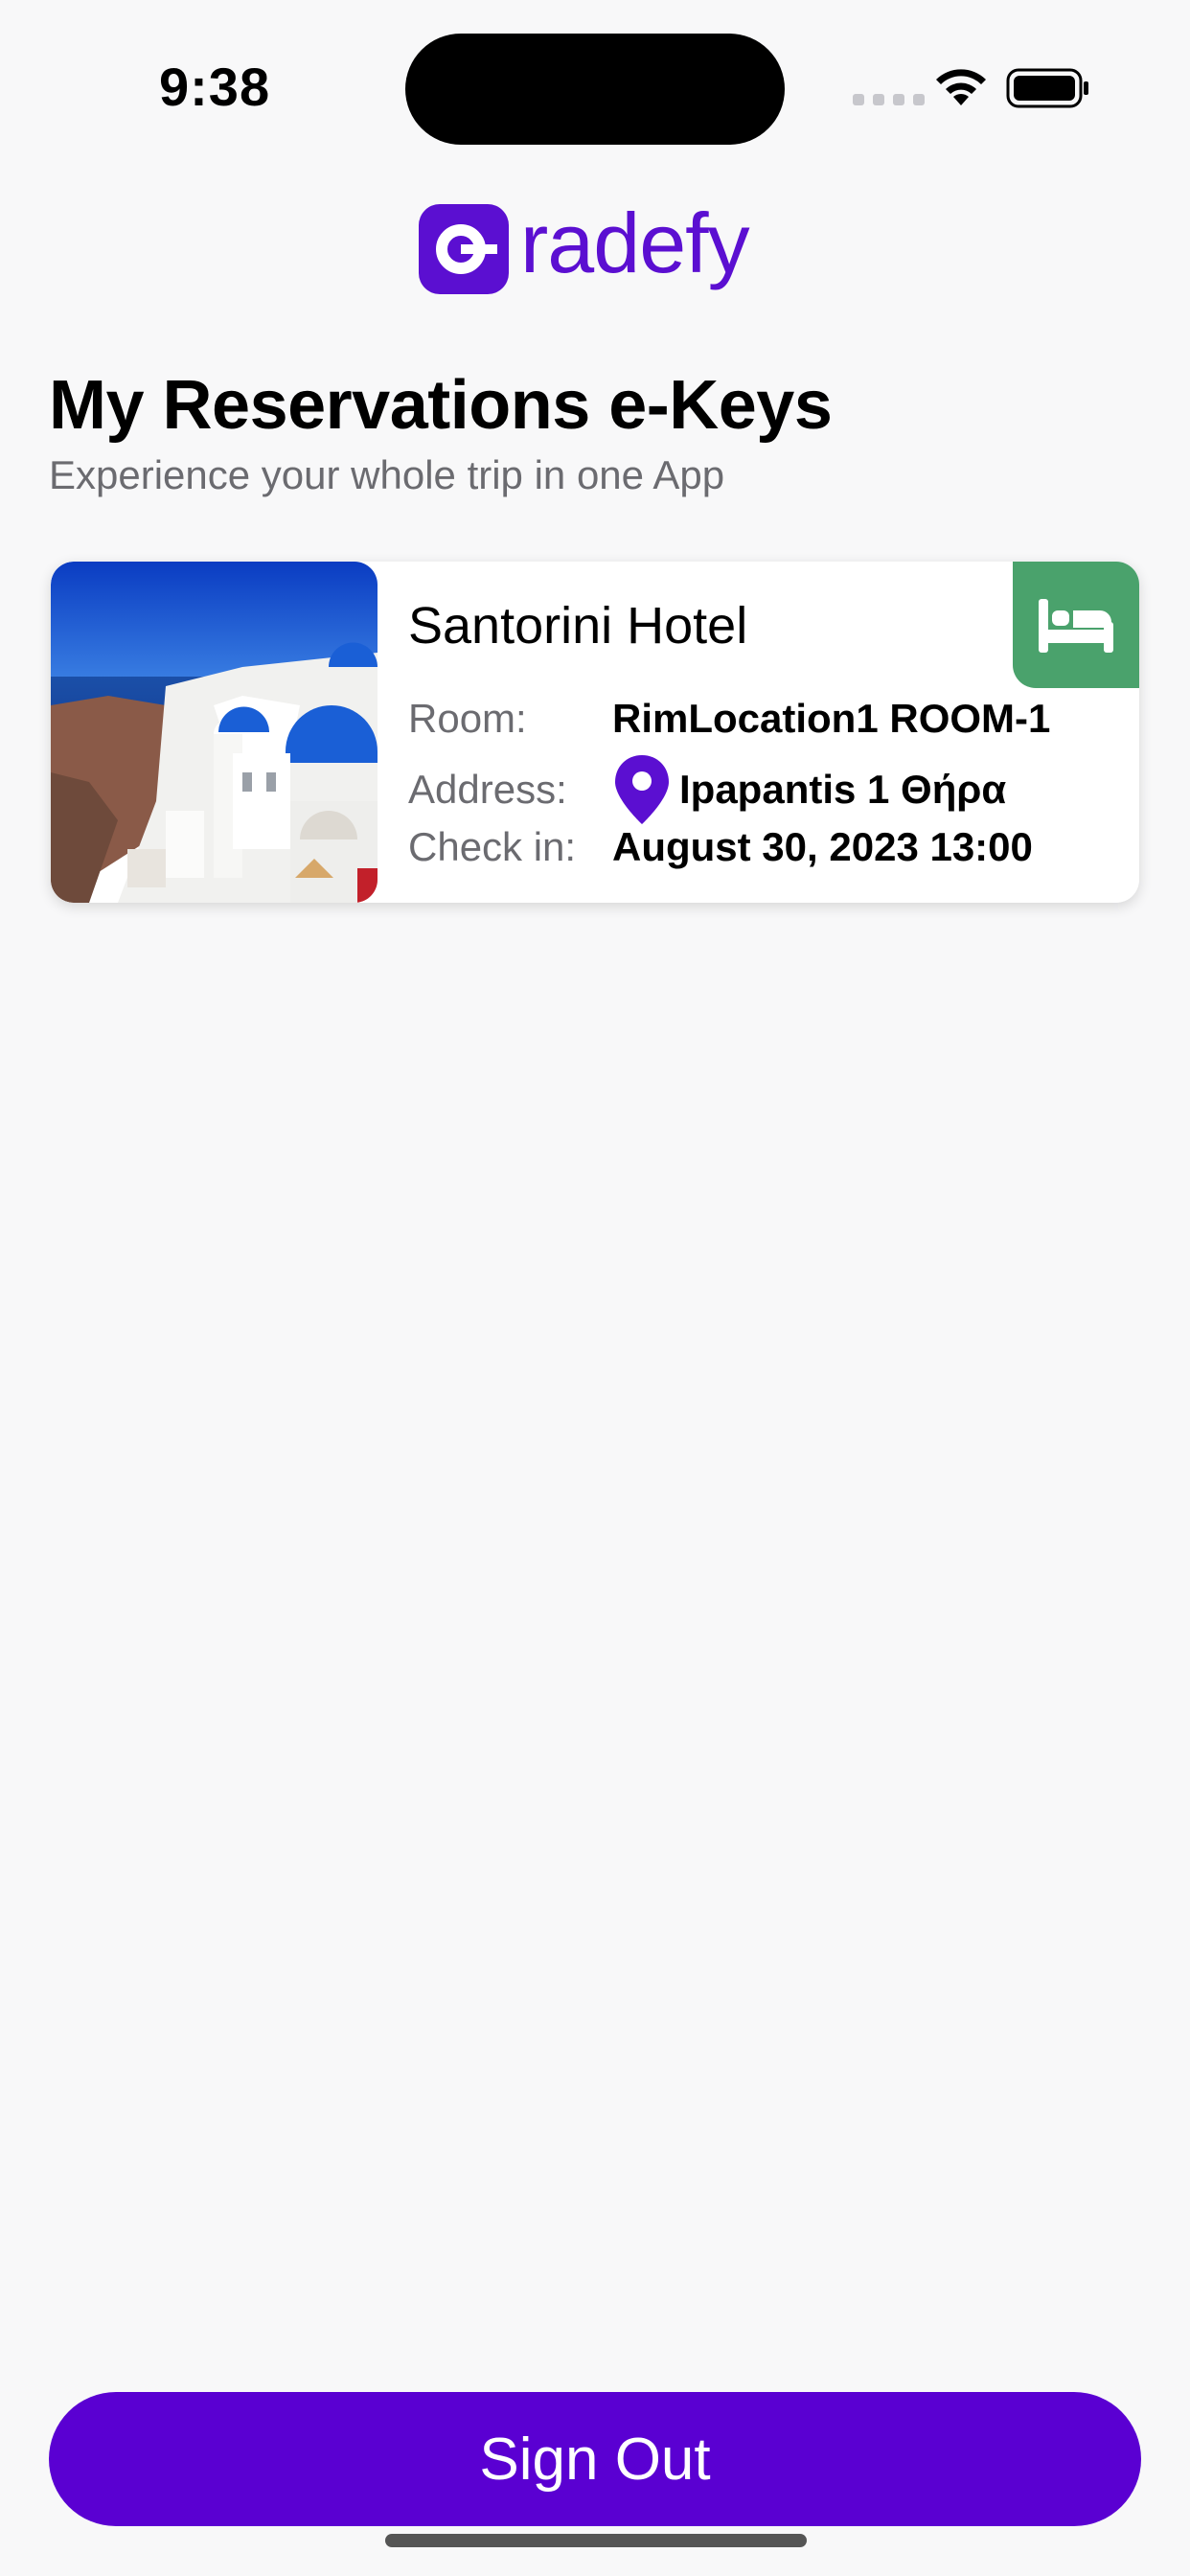 Image resolution: width=1190 pixels, height=2576 pixels. What do you see at coordinates (464, 249) in the screenshot?
I see `radefy-logo-icon` at bounding box center [464, 249].